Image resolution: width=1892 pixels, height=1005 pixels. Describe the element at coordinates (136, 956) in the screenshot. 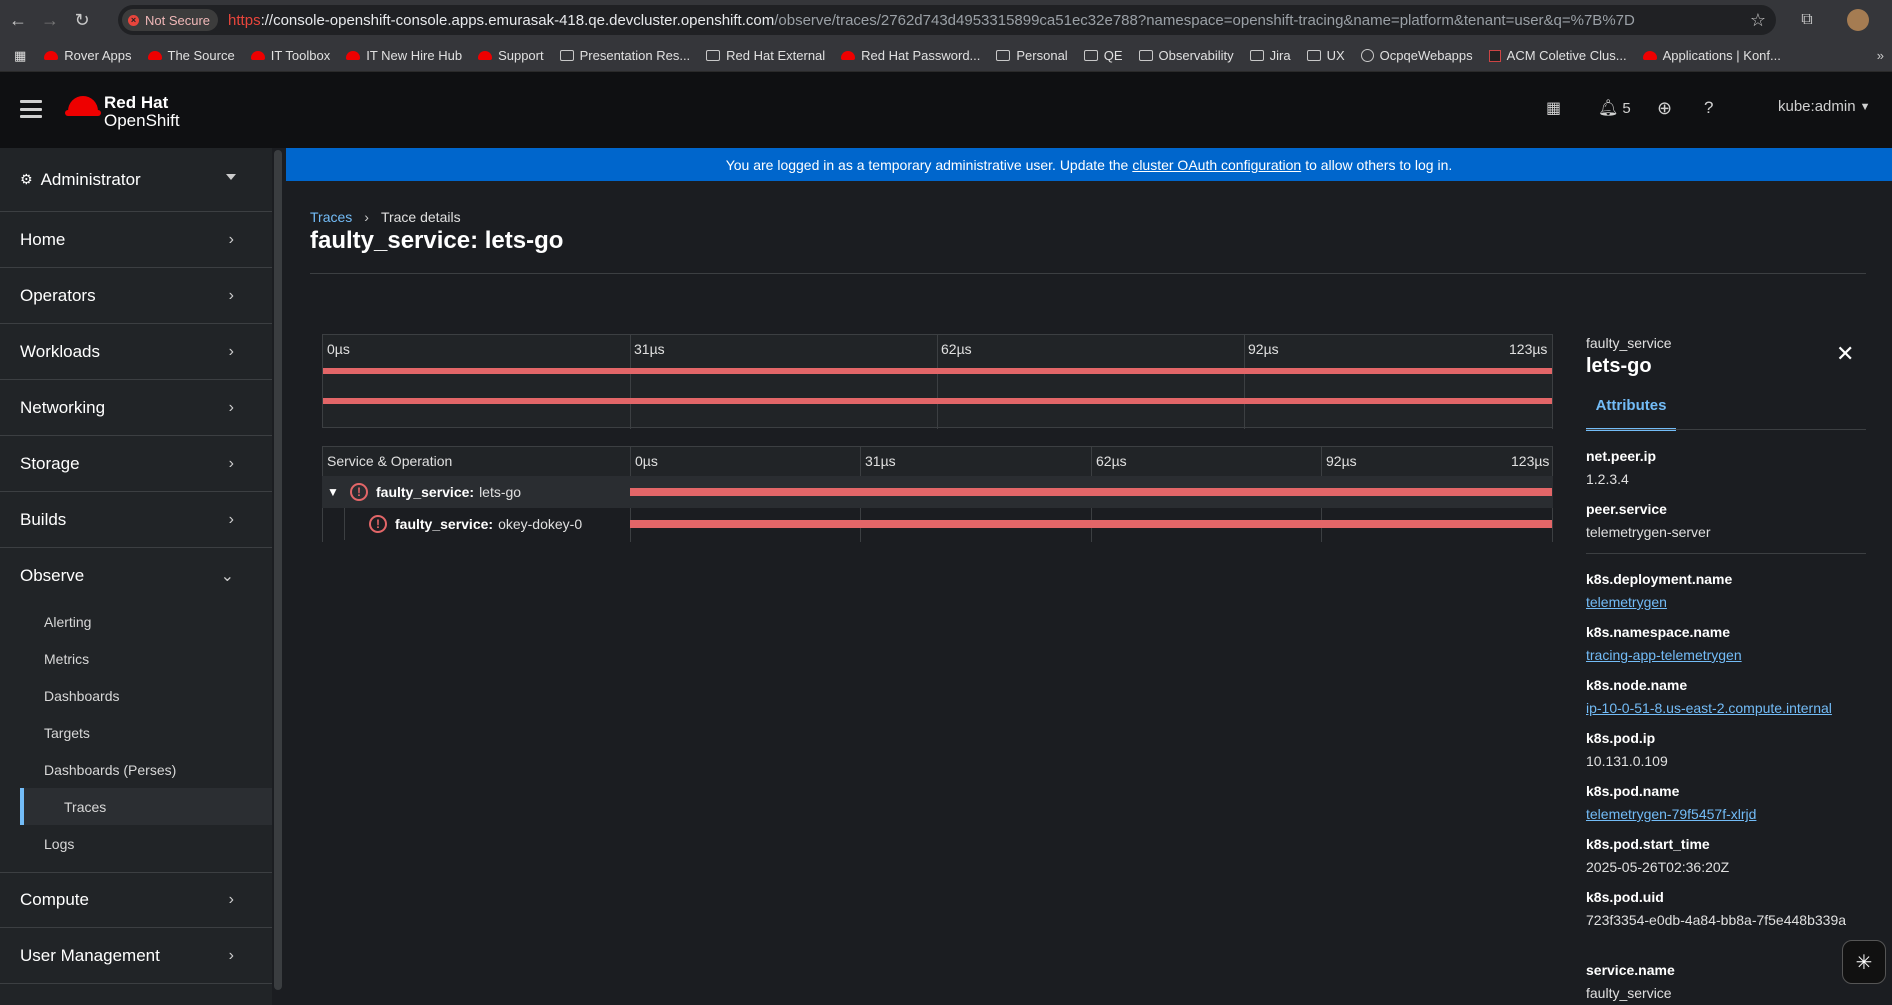

I see `sidebar-item-user-management: User Management ›` at that location.